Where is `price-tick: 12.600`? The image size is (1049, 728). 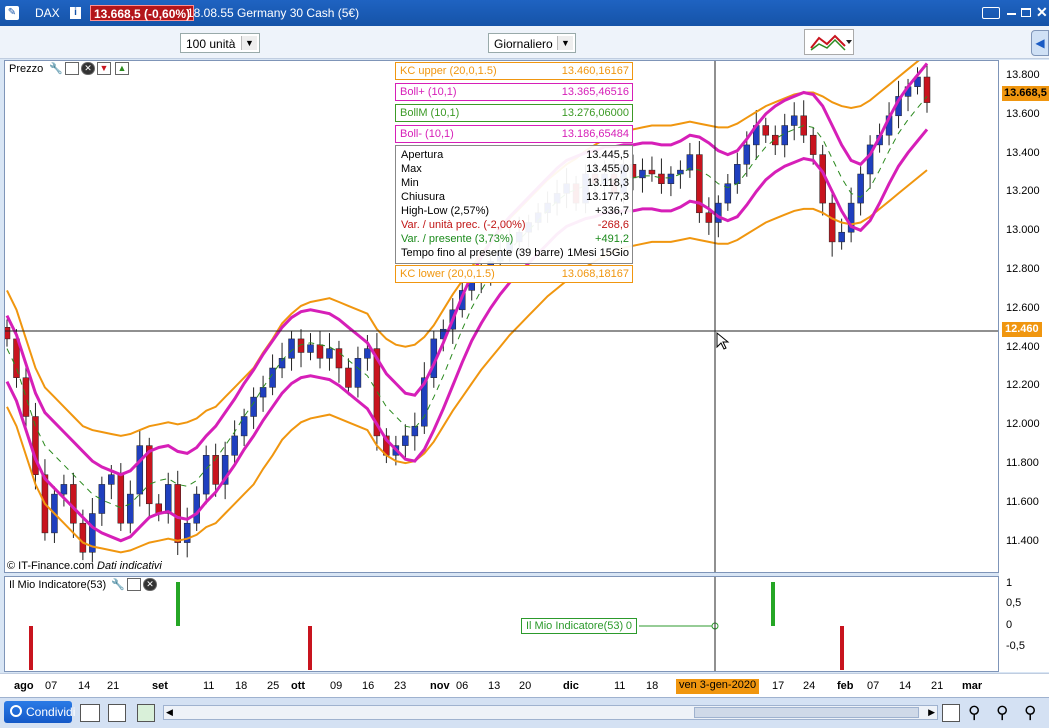 price-tick: 12.600 is located at coordinates (1023, 307).